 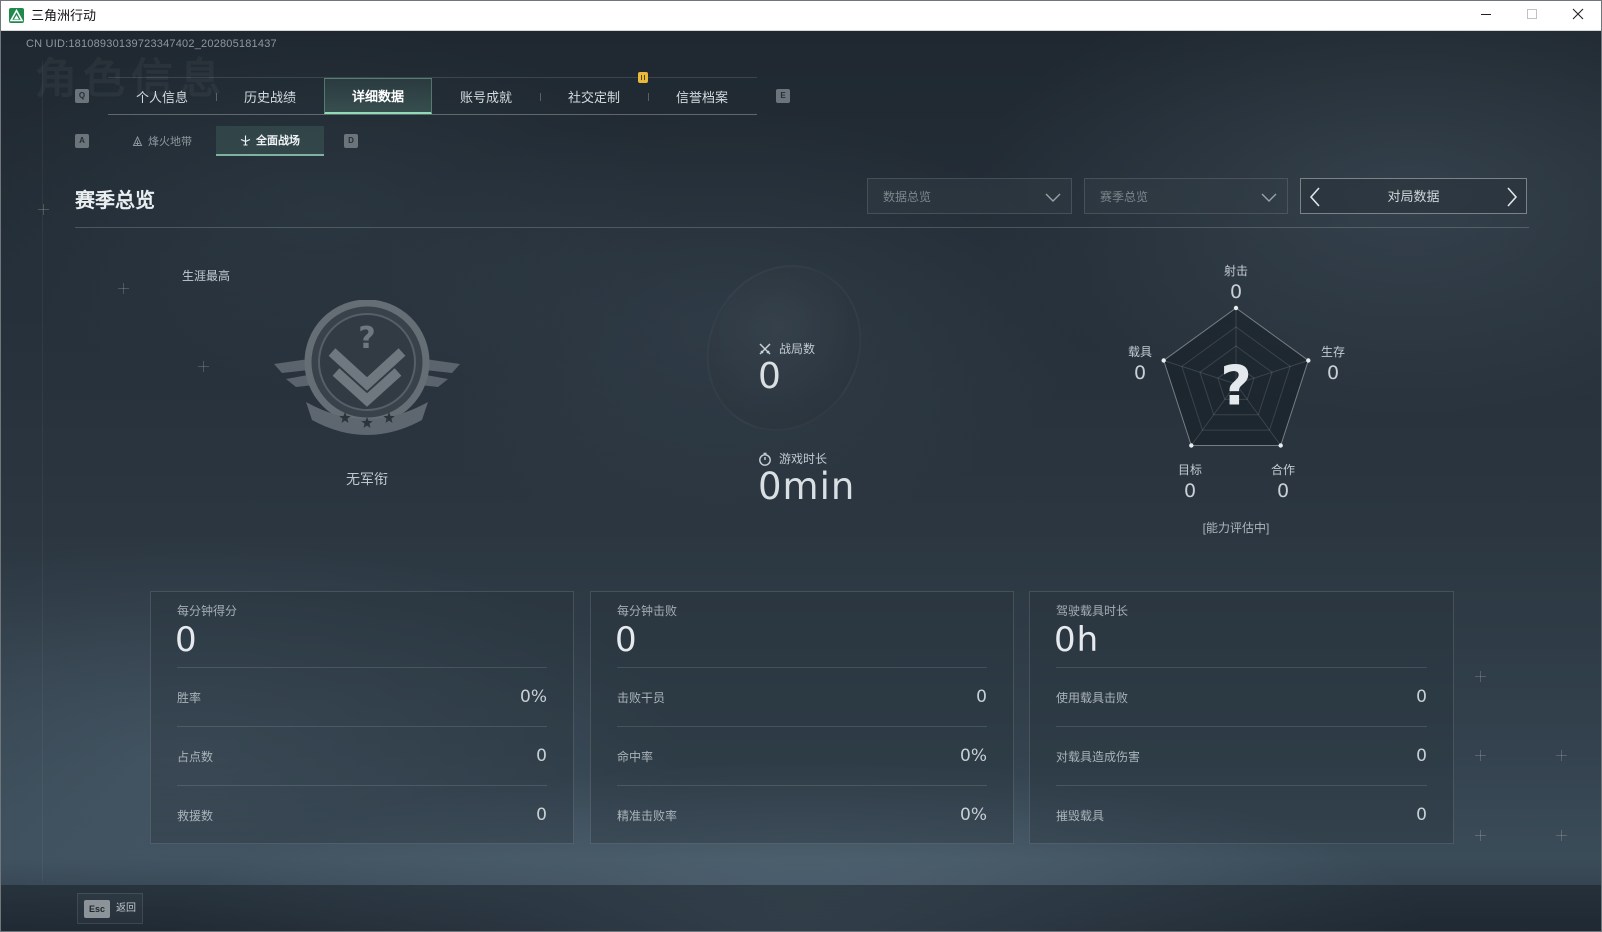 I want to click on delta-force-logo-icon, so click(x=16, y=15).